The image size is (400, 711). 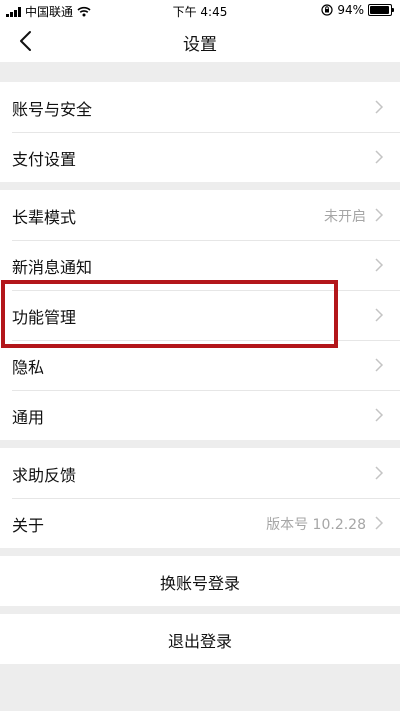 I want to click on status-right: 94%, so click(x=357, y=10).